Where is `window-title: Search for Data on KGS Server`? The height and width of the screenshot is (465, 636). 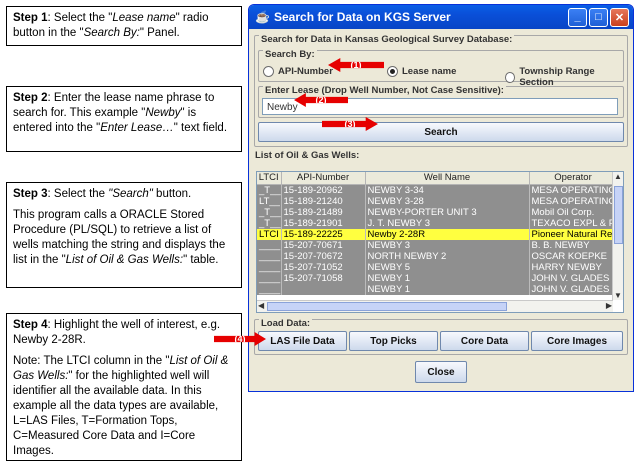
window-title: Search for Data on KGS Server is located at coordinates (362, 17).